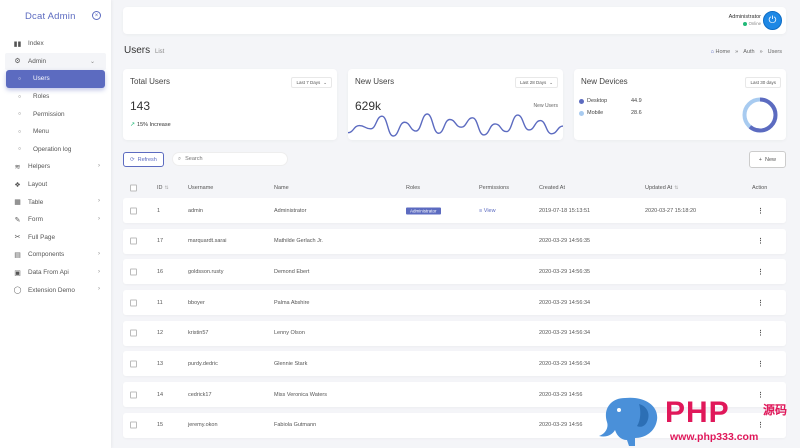 The height and width of the screenshot is (448, 800). What do you see at coordinates (230, 159) in the screenshot?
I see `search-input` at bounding box center [230, 159].